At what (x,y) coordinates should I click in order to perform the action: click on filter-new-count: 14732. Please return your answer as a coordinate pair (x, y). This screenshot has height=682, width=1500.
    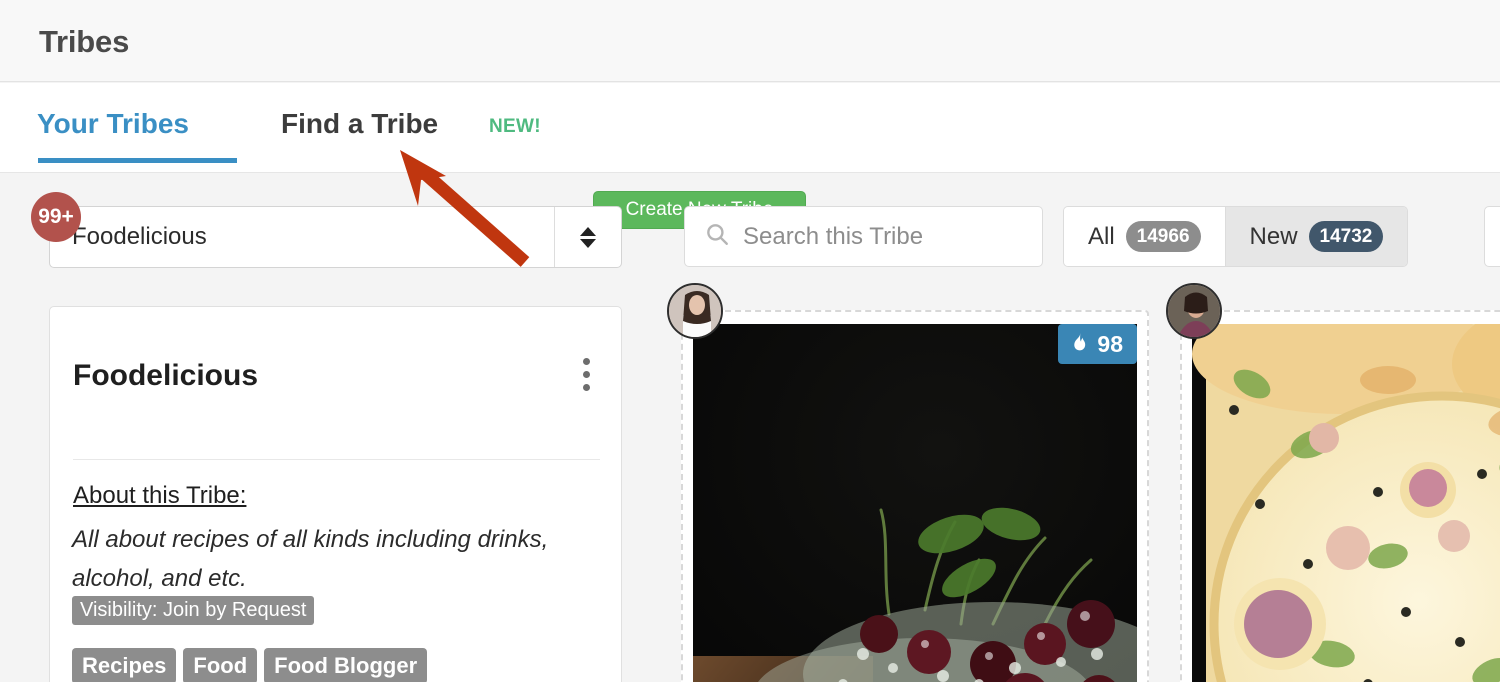
    Looking at the image, I should click on (1346, 236).